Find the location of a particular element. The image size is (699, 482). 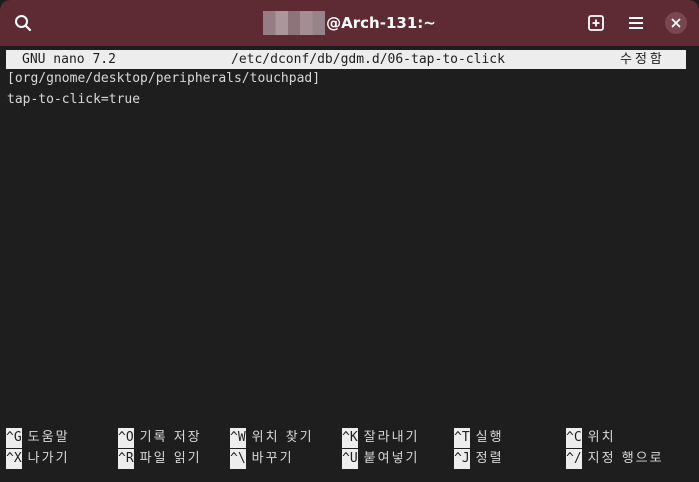

window-title-host: @Arch-131:~ is located at coordinates (381, 23).